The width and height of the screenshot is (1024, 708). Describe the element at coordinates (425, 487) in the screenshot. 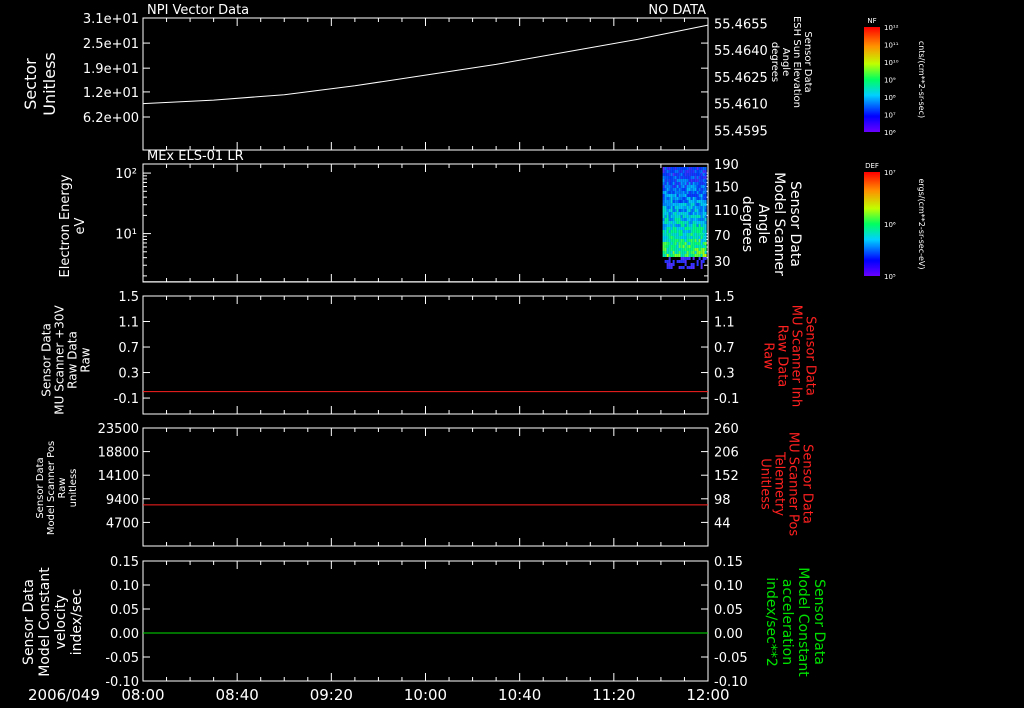

I see `panel-frame` at that location.